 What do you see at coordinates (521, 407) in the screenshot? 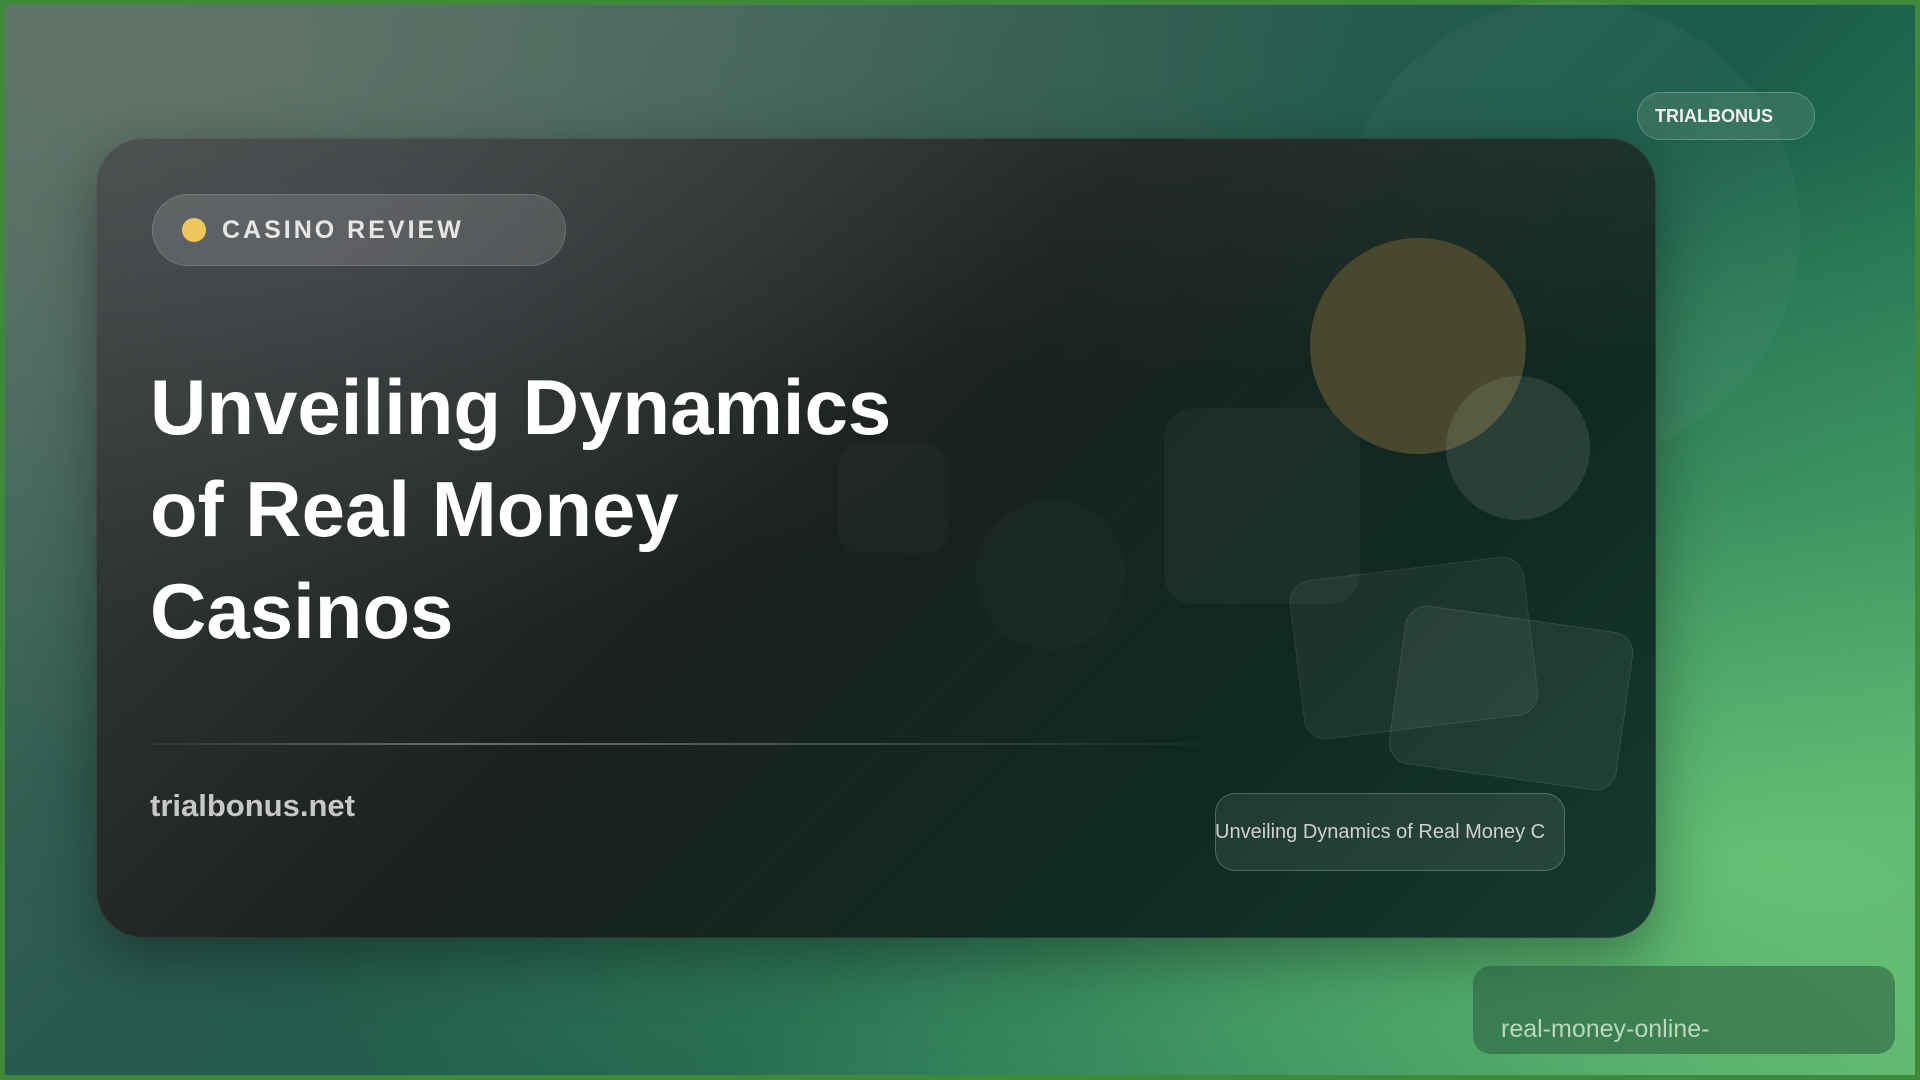
I see `title-line-1: Unveiling Dynamics` at bounding box center [521, 407].